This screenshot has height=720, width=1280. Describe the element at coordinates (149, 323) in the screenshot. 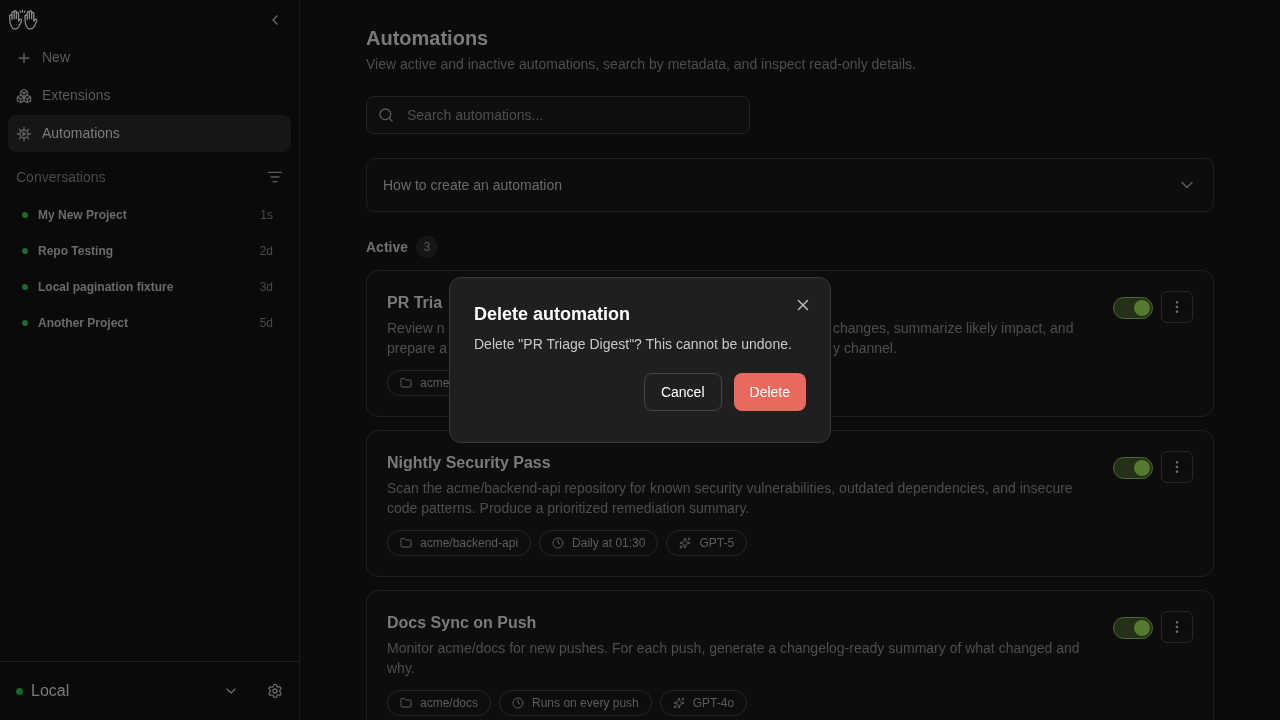

I see `conversation-item: Another Project 5d` at that location.